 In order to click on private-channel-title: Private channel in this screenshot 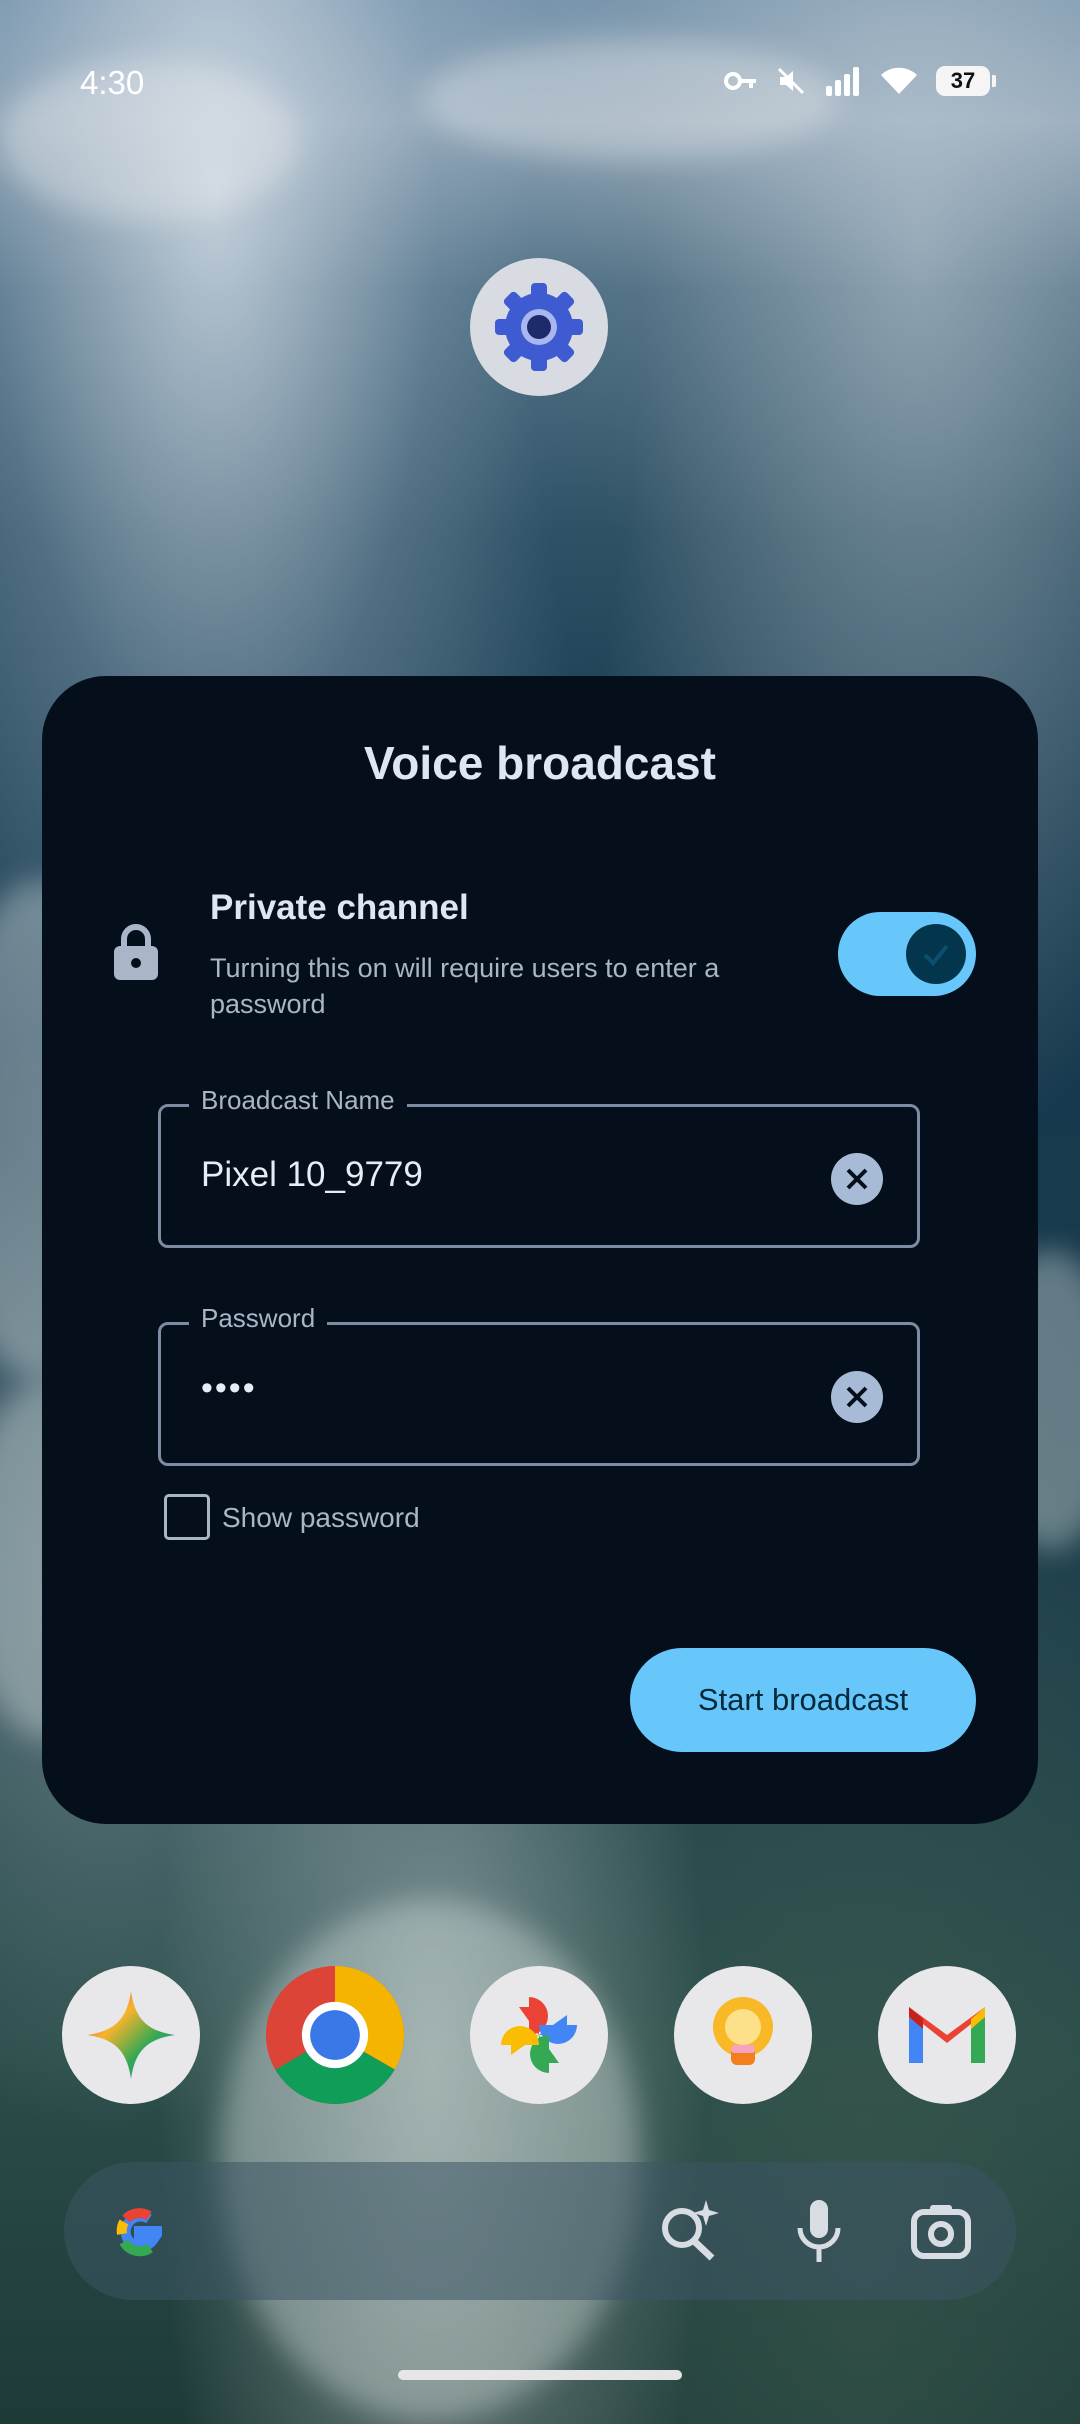, I will do `click(339, 907)`.